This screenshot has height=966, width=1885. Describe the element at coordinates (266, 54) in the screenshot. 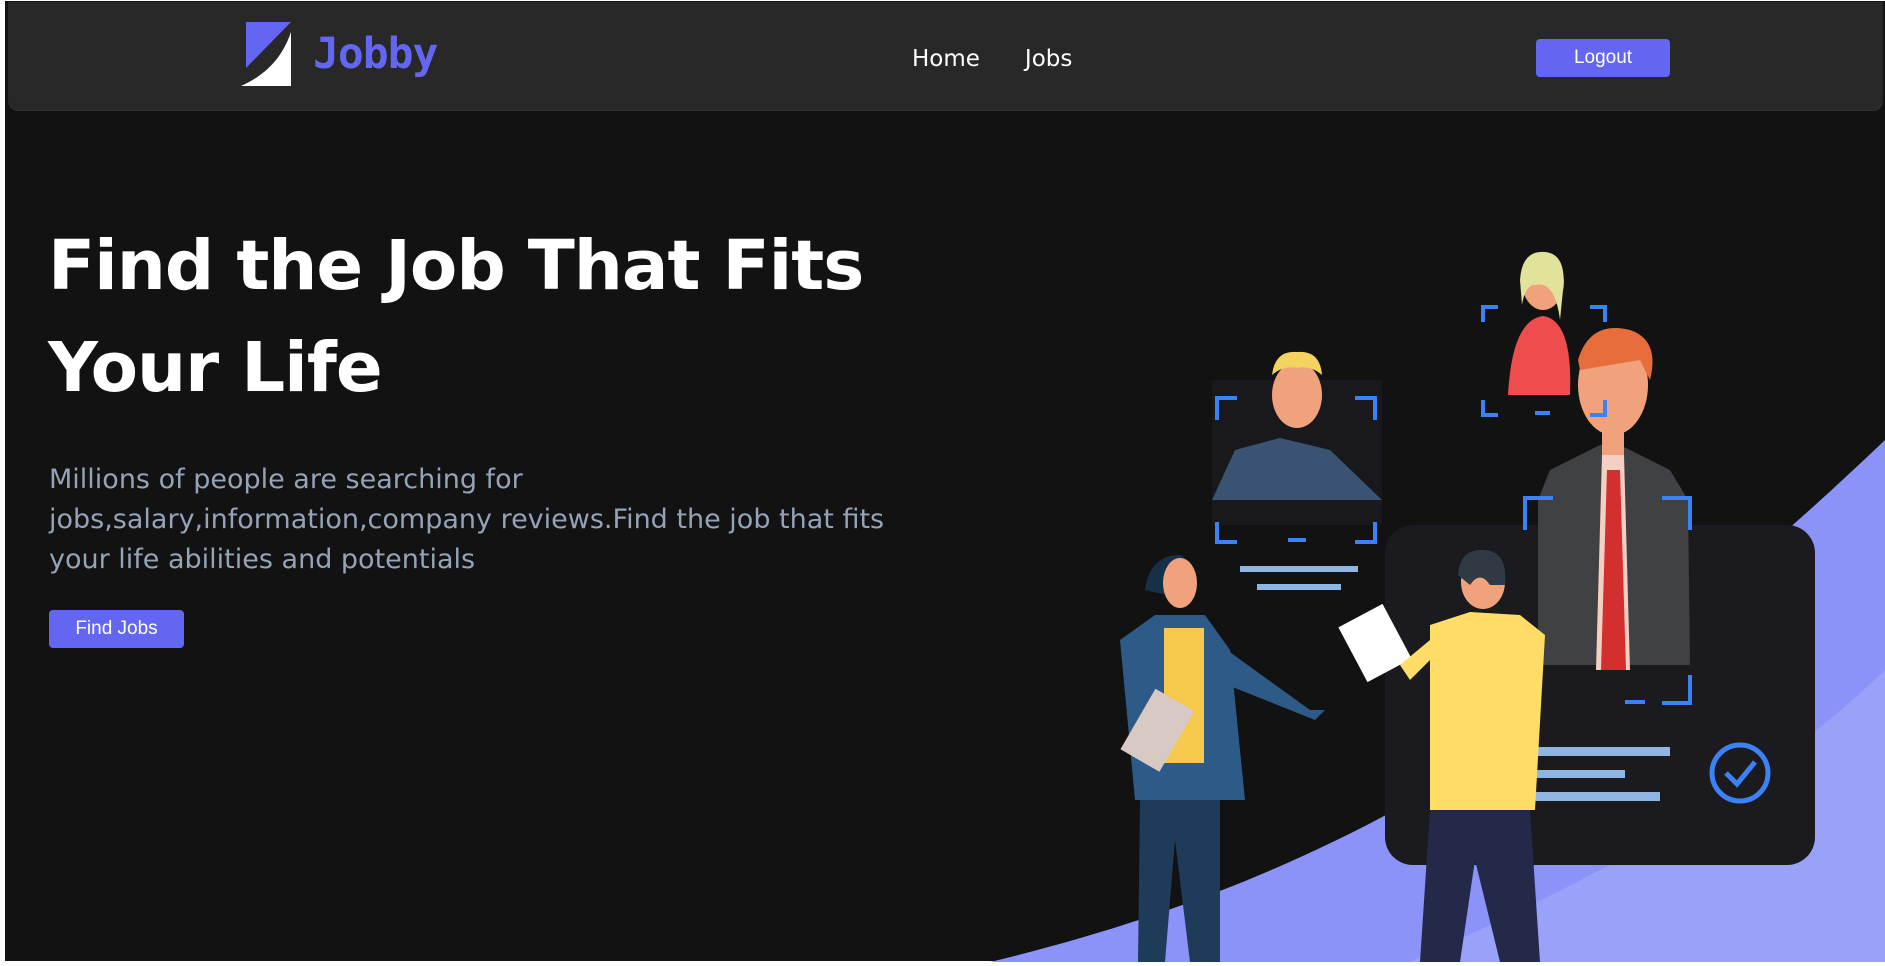

I see `logo-icon` at that location.